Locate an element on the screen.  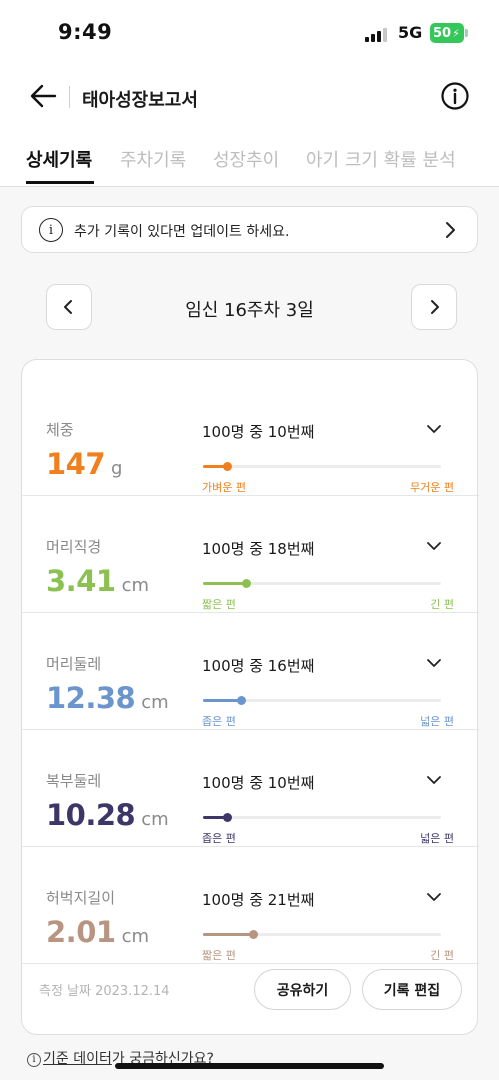
metric-number: 12.38 is located at coordinates (91, 698).